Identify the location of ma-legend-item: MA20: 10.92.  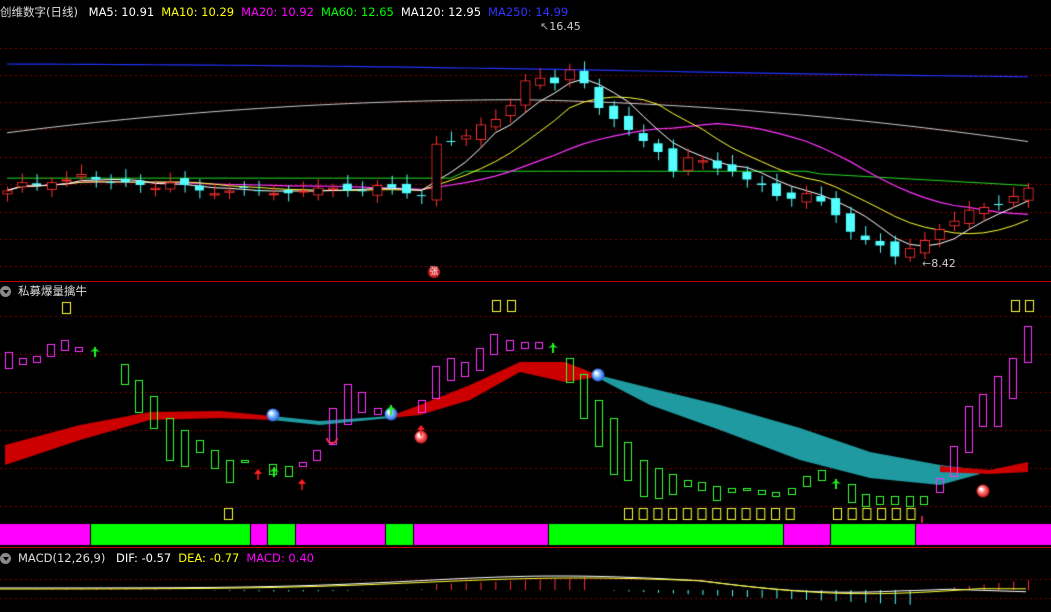
(277, 12).